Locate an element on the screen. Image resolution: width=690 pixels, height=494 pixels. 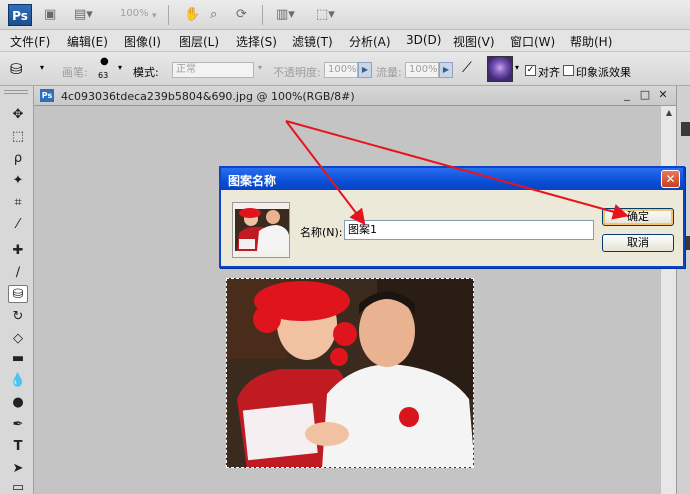
flow-slider-arrow-icon: ▶ is located at coordinates (446, 70).